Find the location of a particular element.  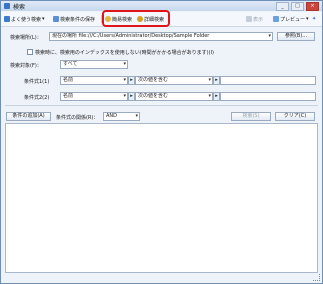

resize-grip is located at coordinates (316, 277).